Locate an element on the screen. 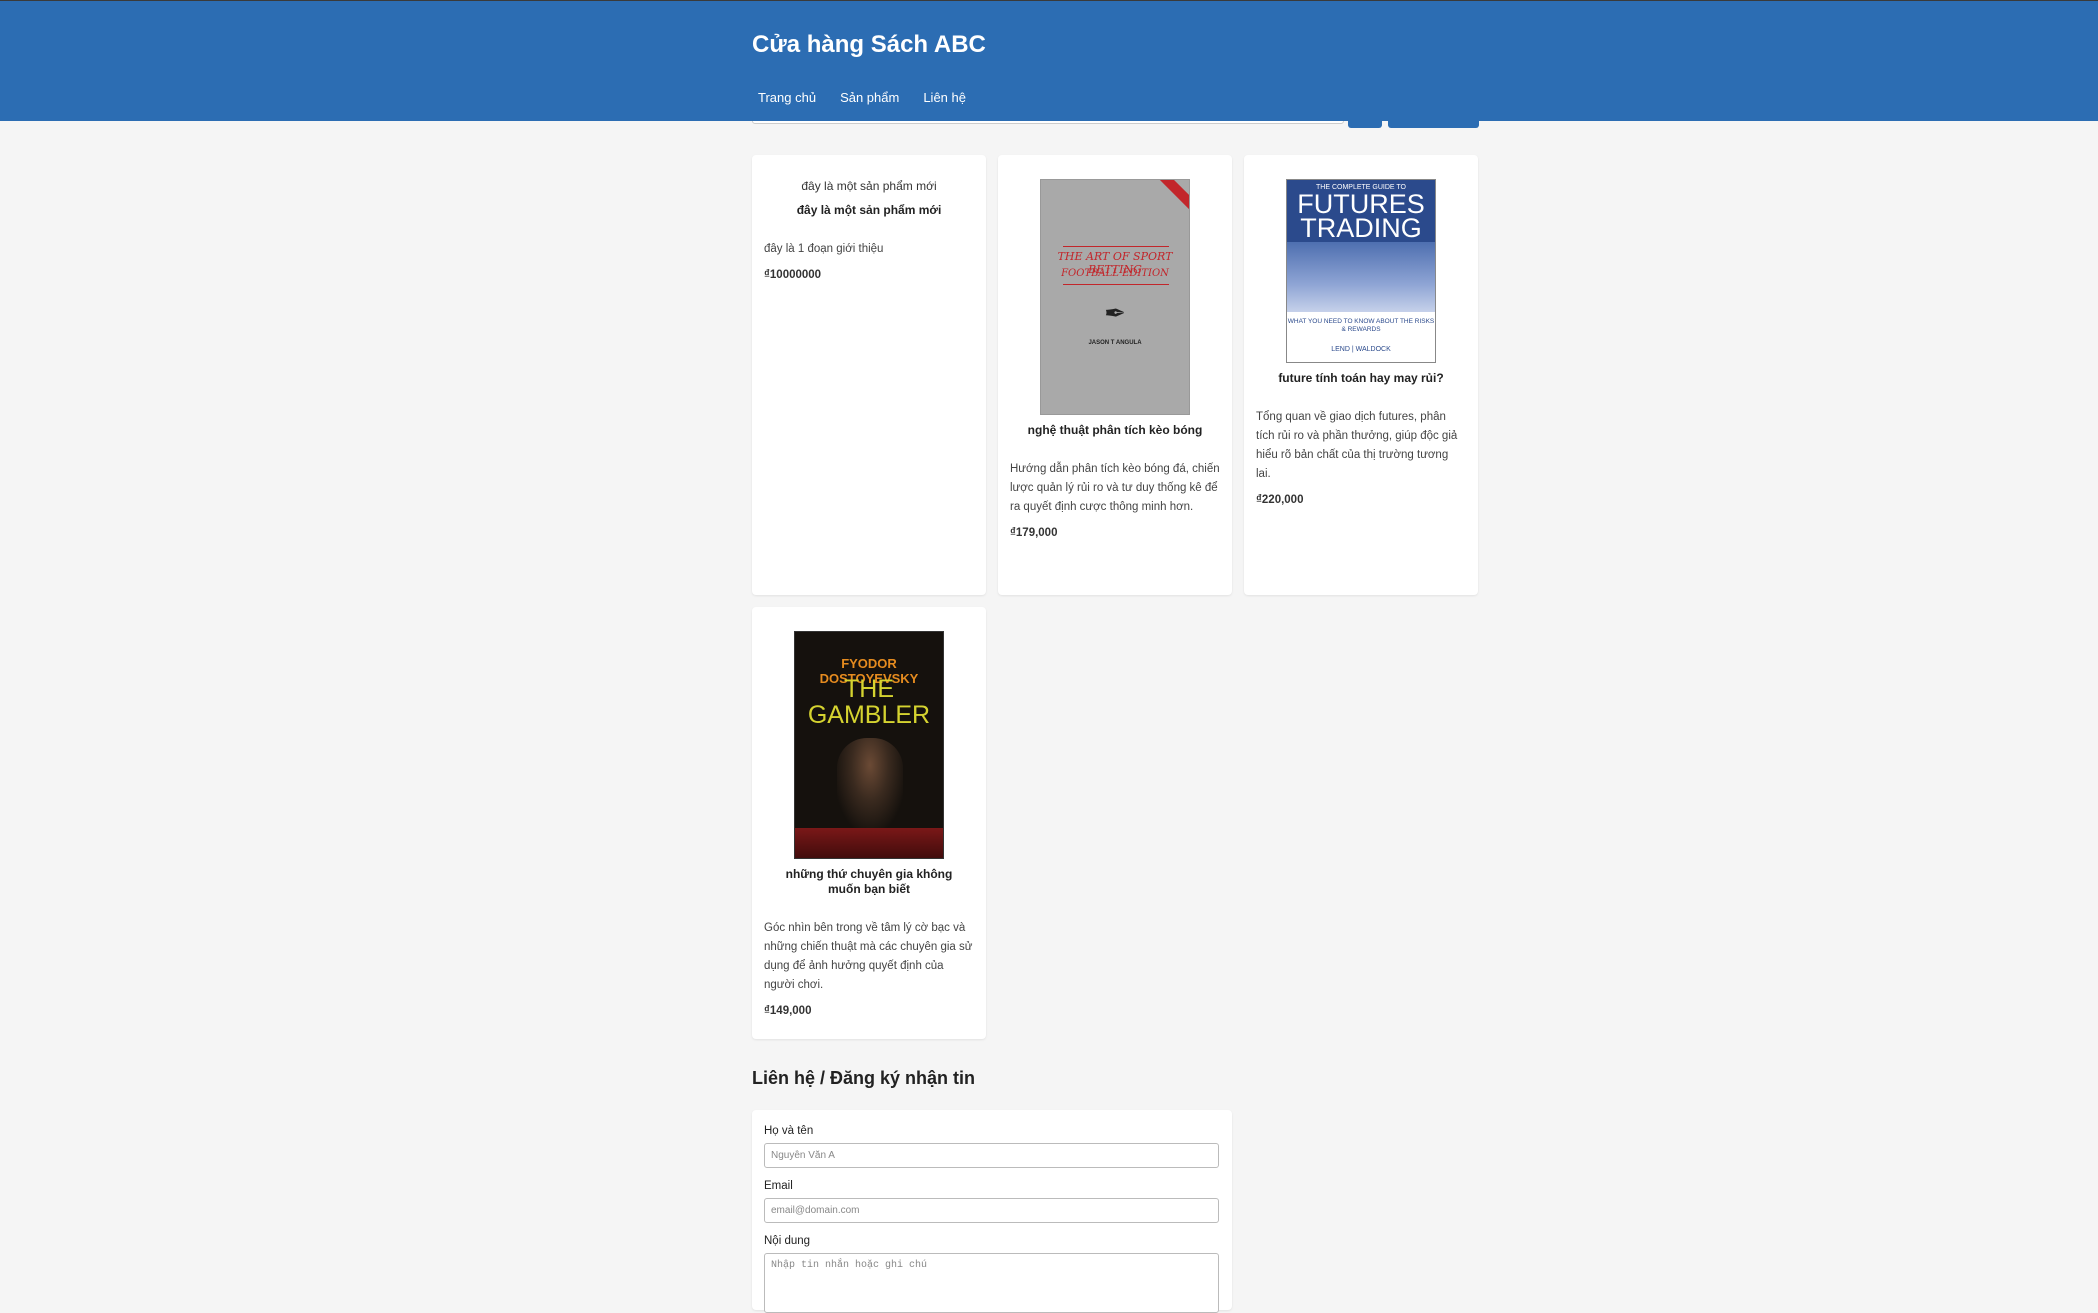  name-field is located at coordinates (991, 1155).